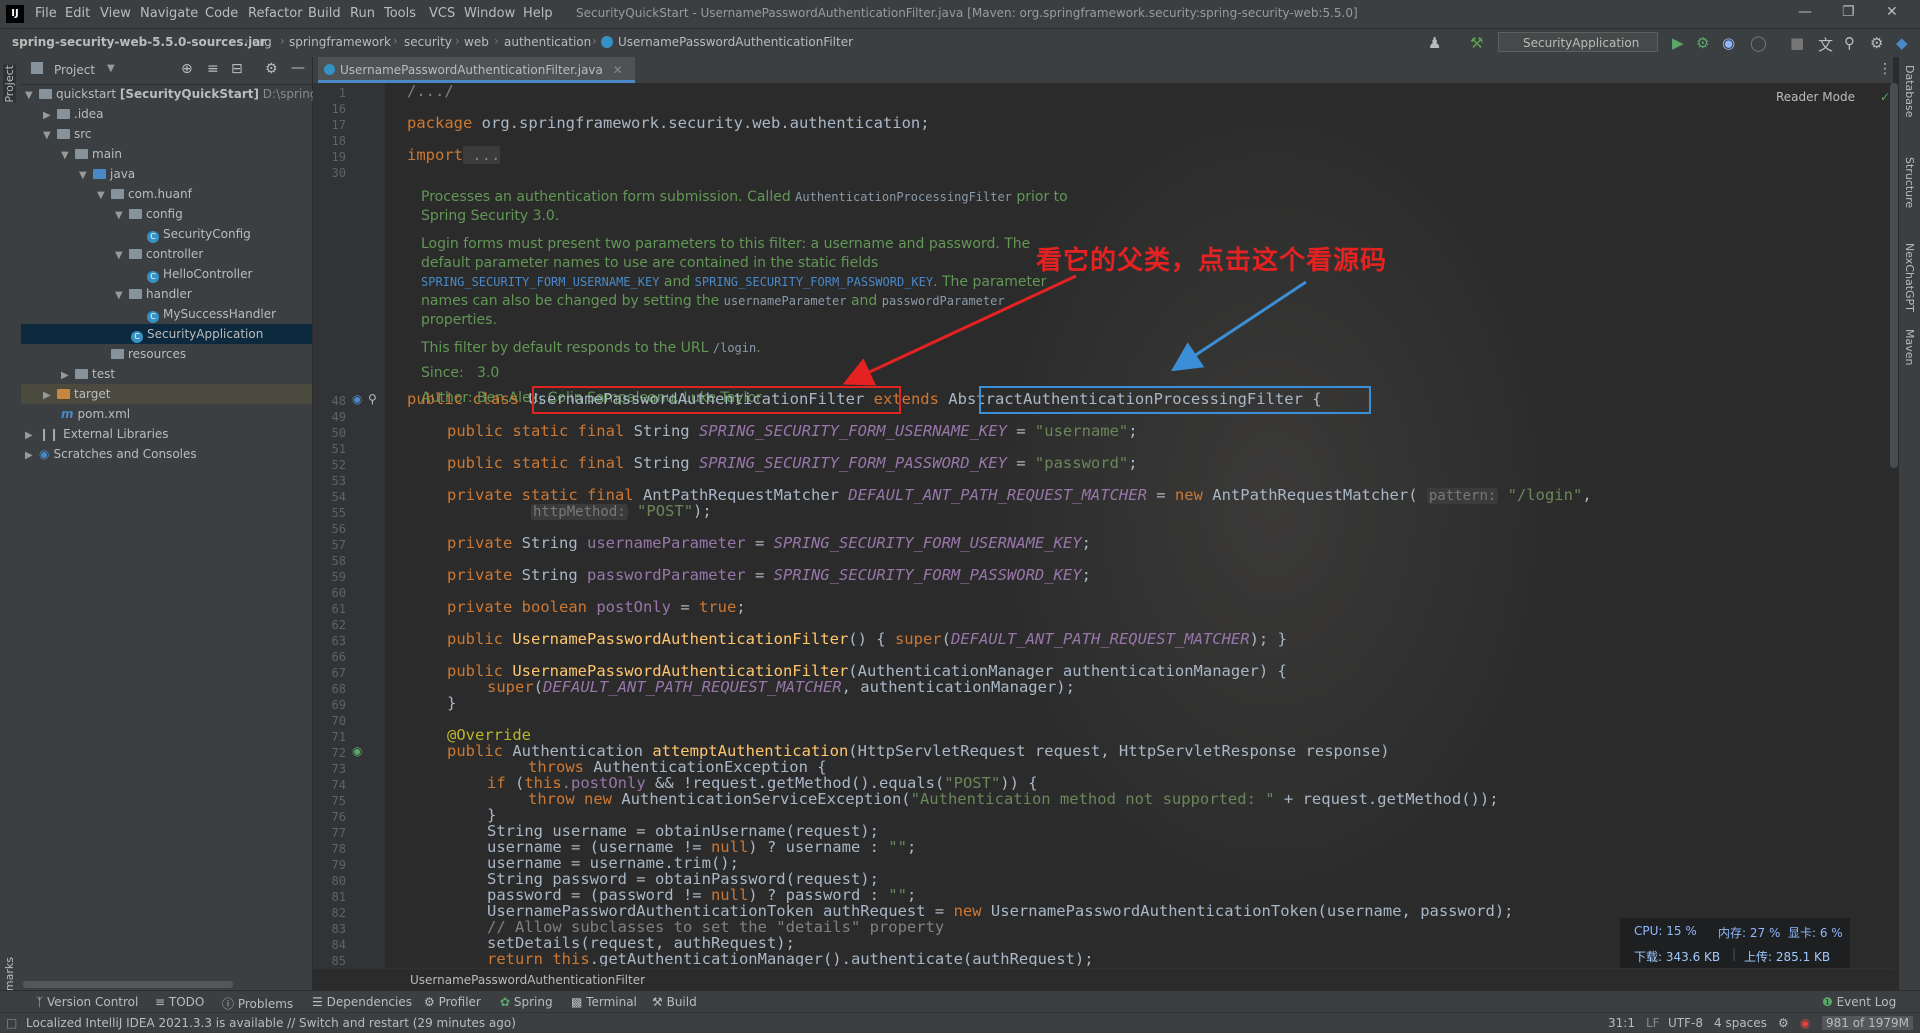 This screenshot has height=1033, width=1920. I want to click on run-icon: ▶, so click(1678, 43).